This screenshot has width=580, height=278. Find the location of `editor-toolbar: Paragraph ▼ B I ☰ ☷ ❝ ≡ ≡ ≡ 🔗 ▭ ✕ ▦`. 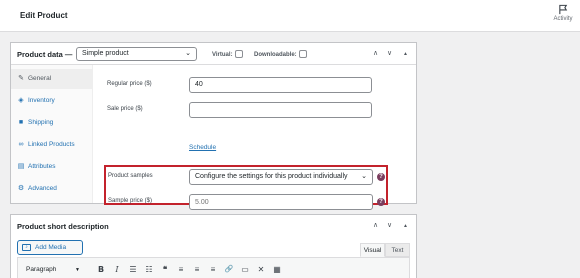

editor-toolbar: Paragraph ▼ B I ☰ ☷ ❝ ≡ ≡ ≡ 🔗 ▭ ✕ ▦ is located at coordinates (213, 267).